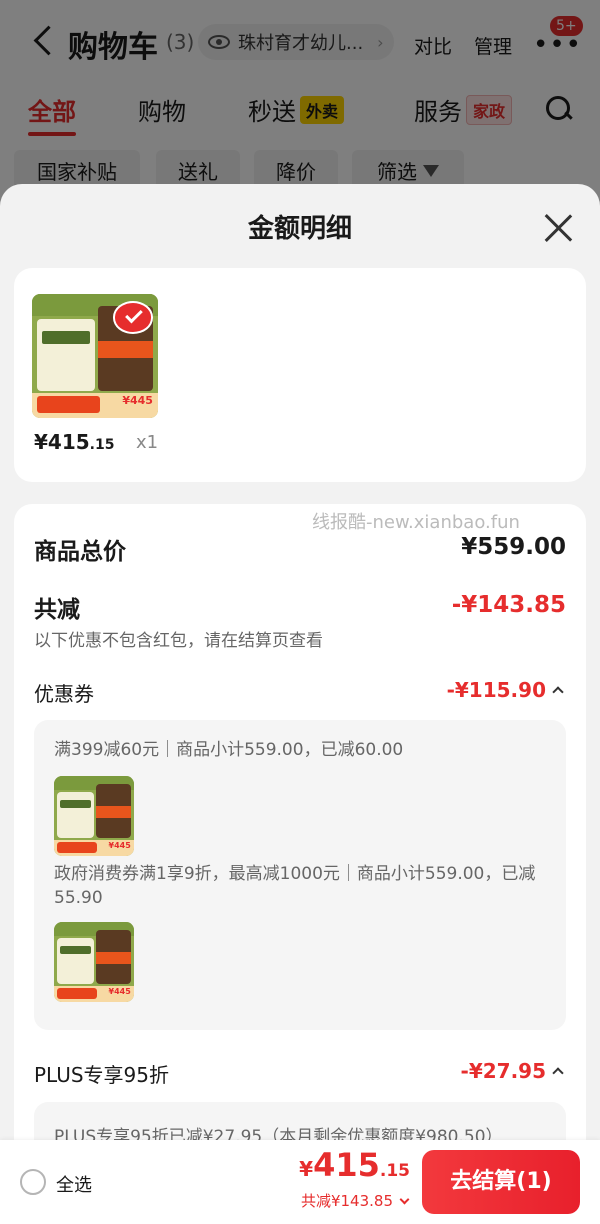  What do you see at coordinates (147, 442) in the screenshot?
I see `product-quantity: x1` at bounding box center [147, 442].